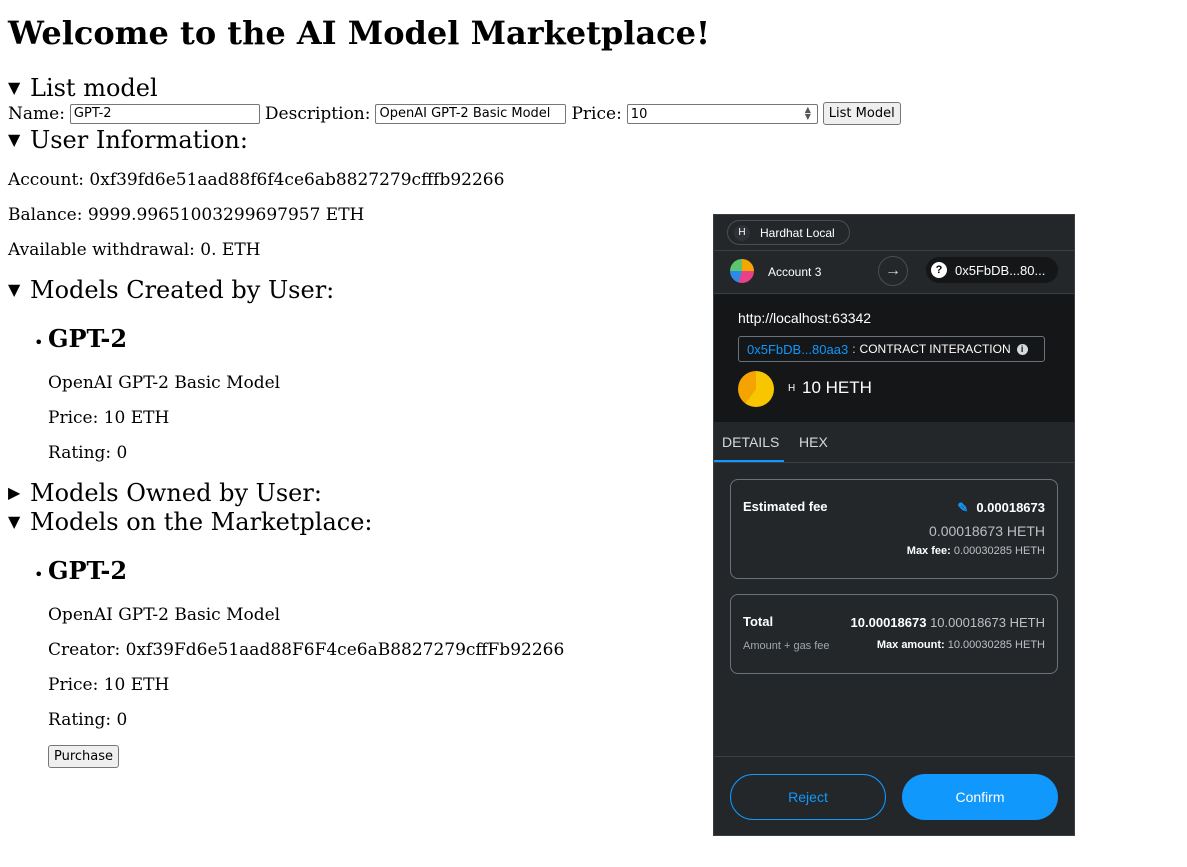 This screenshot has height=867, width=1187. Describe the element at coordinates (987, 531) in the screenshot. I see `estimated-fee-secondary: 0.00018673 HETH` at that location.